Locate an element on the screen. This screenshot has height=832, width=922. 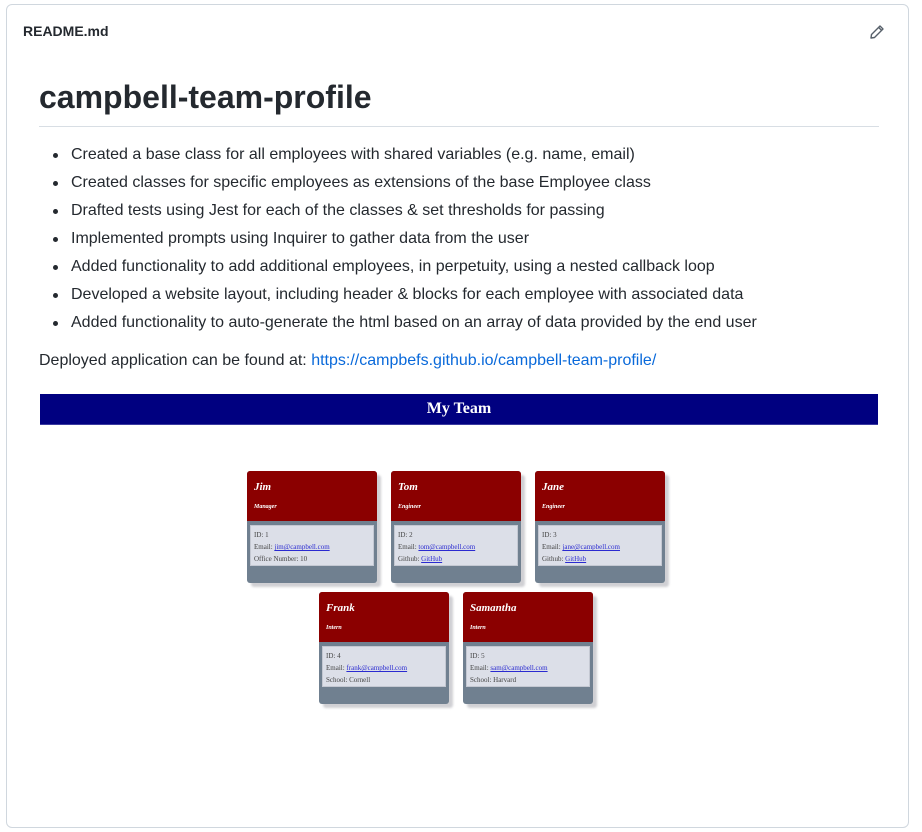
employee-email-row: Email: tom@campbell.com is located at coordinates (456, 547).